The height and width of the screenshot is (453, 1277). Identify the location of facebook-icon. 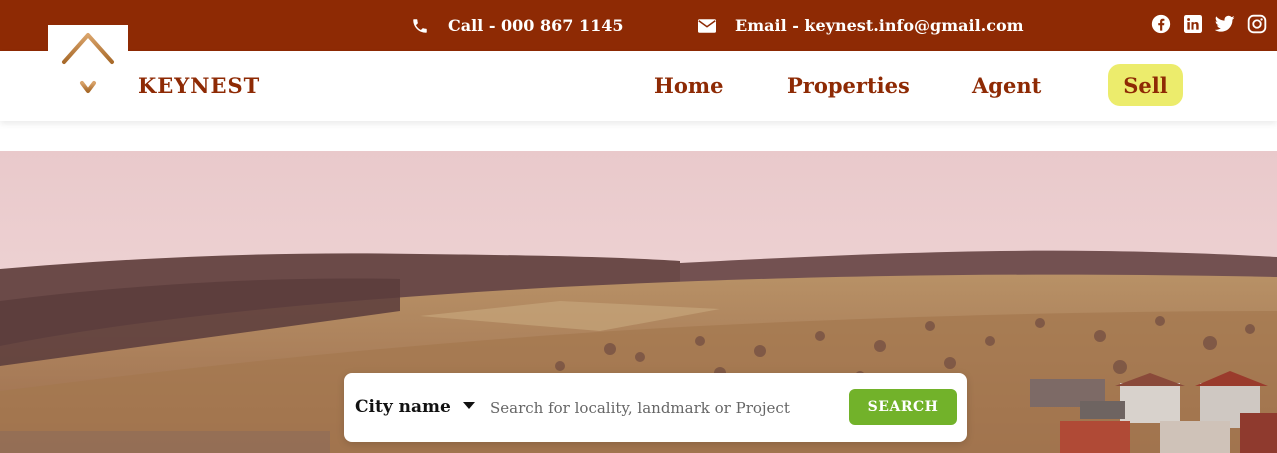
(1161, 24).